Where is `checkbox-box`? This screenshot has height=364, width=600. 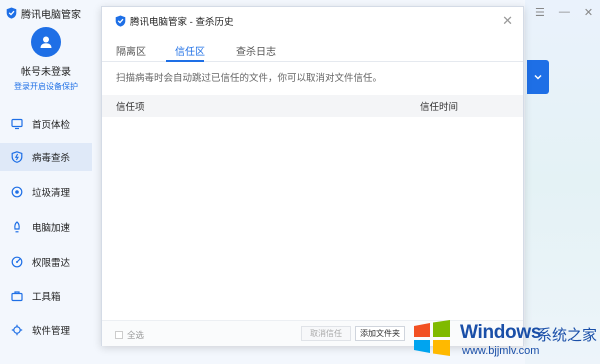
checkbox-box is located at coordinates (119, 335).